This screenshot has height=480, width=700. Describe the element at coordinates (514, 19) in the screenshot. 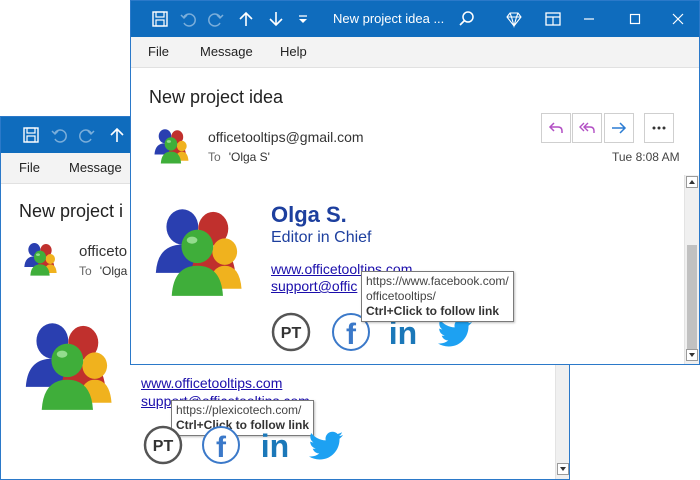

I see `diamond-icon` at that location.